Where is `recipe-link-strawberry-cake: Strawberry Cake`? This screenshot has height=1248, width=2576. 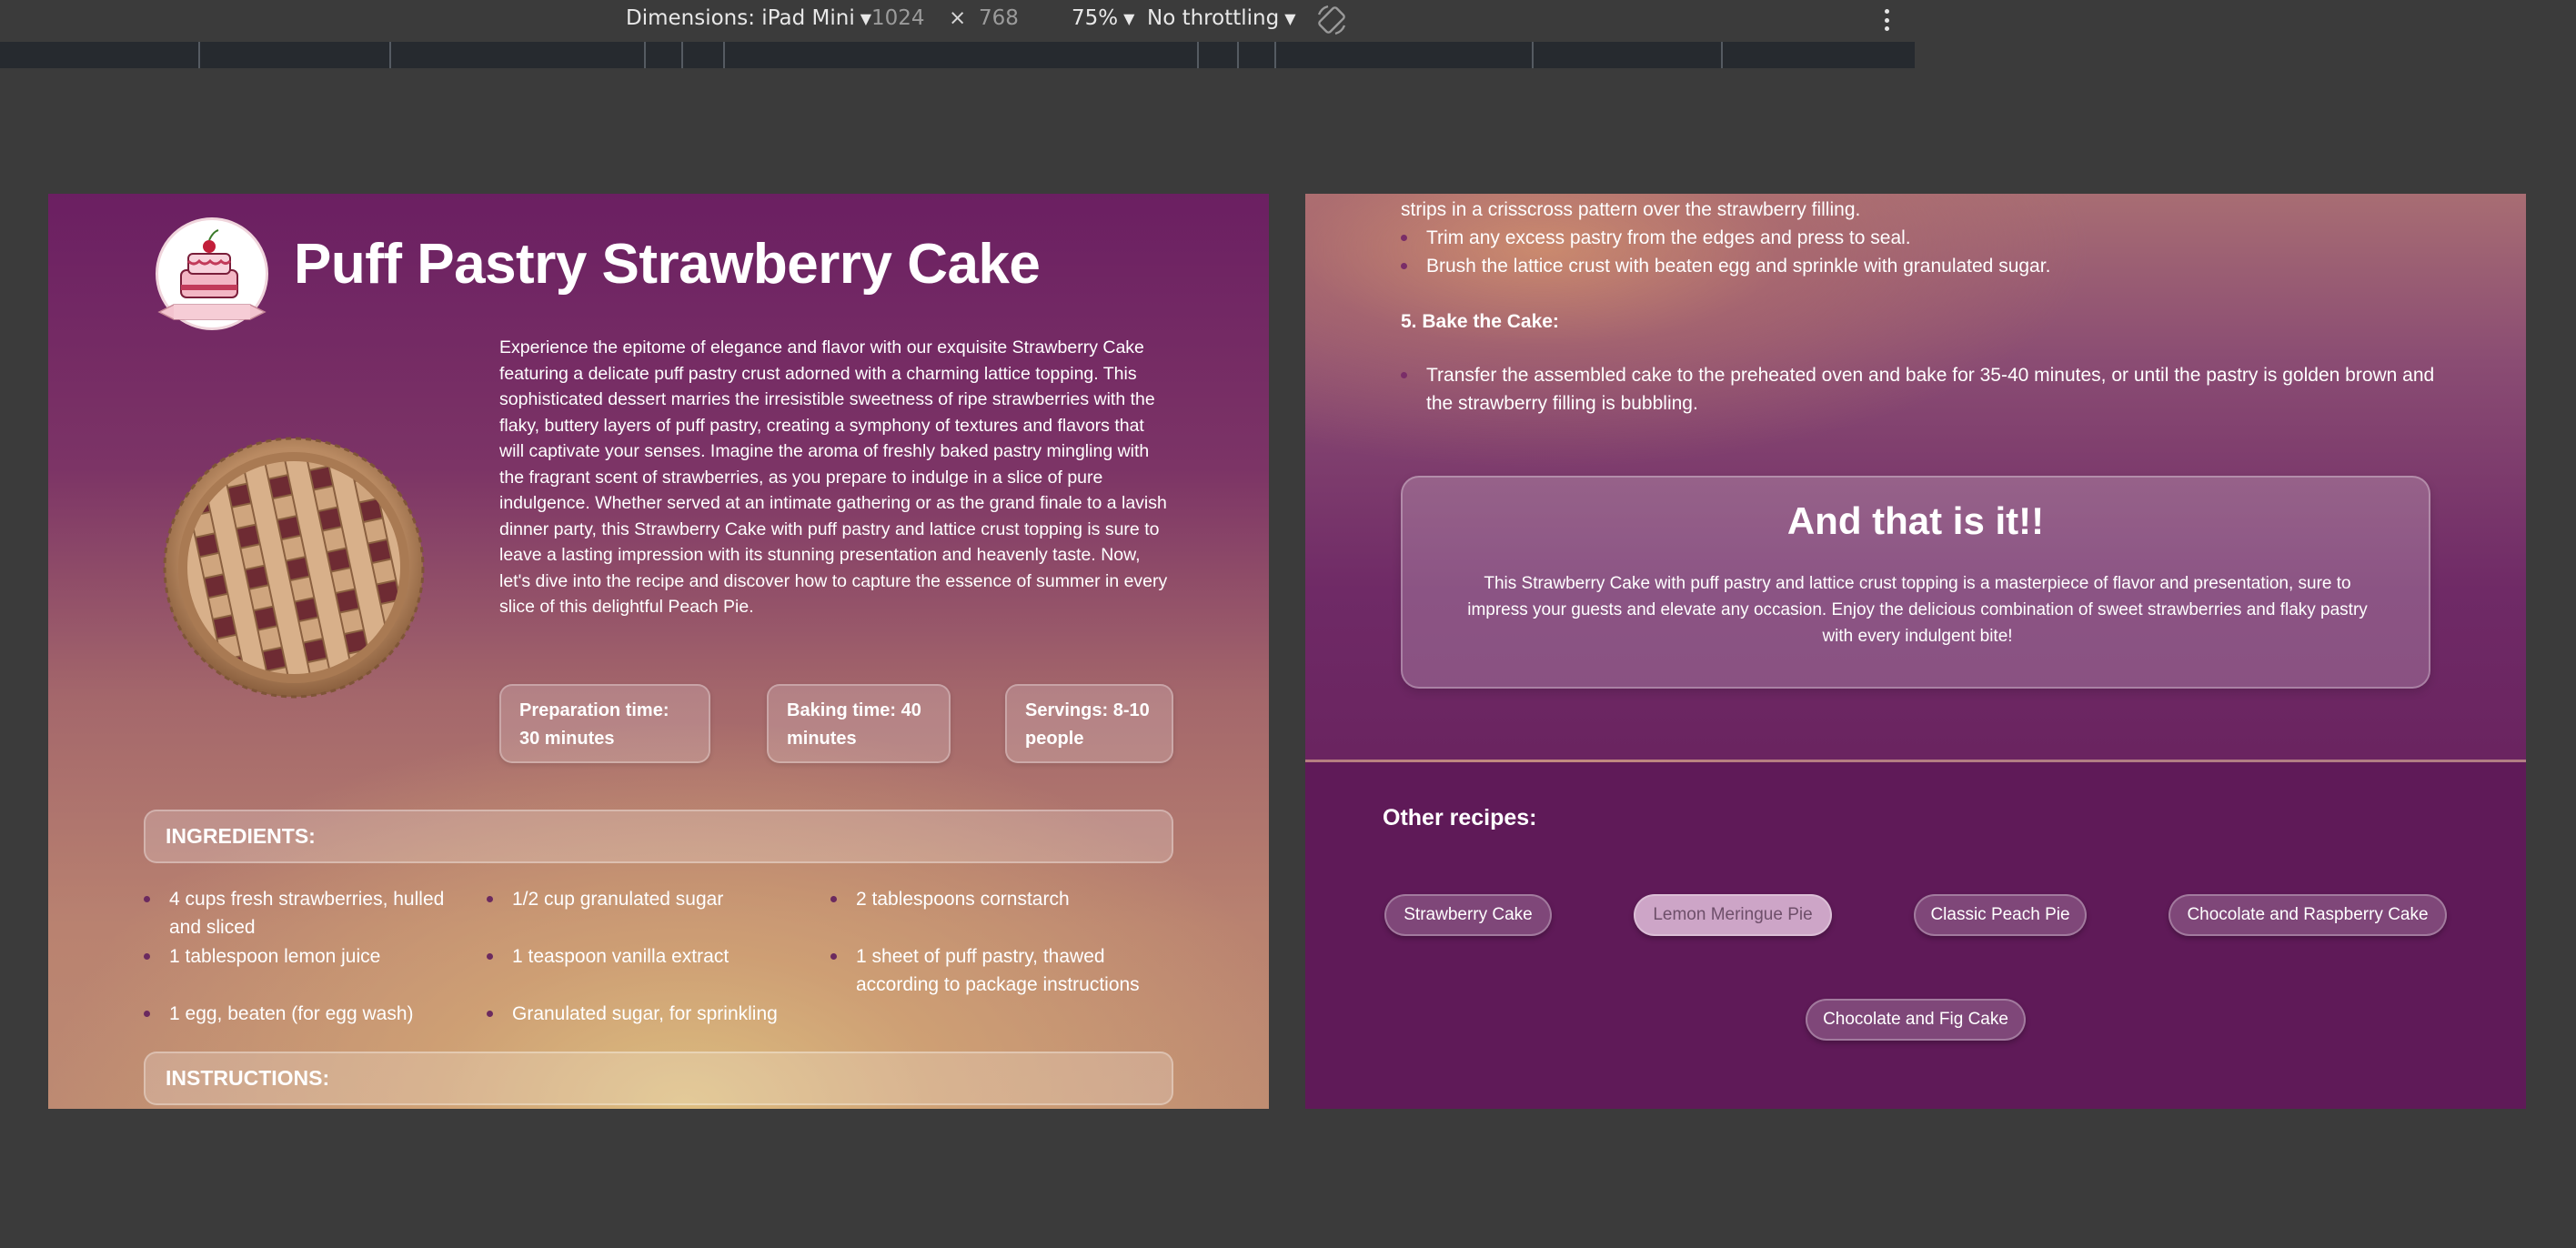 recipe-link-strawberry-cake: Strawberry Cake is located at coordinates (1468, 915).